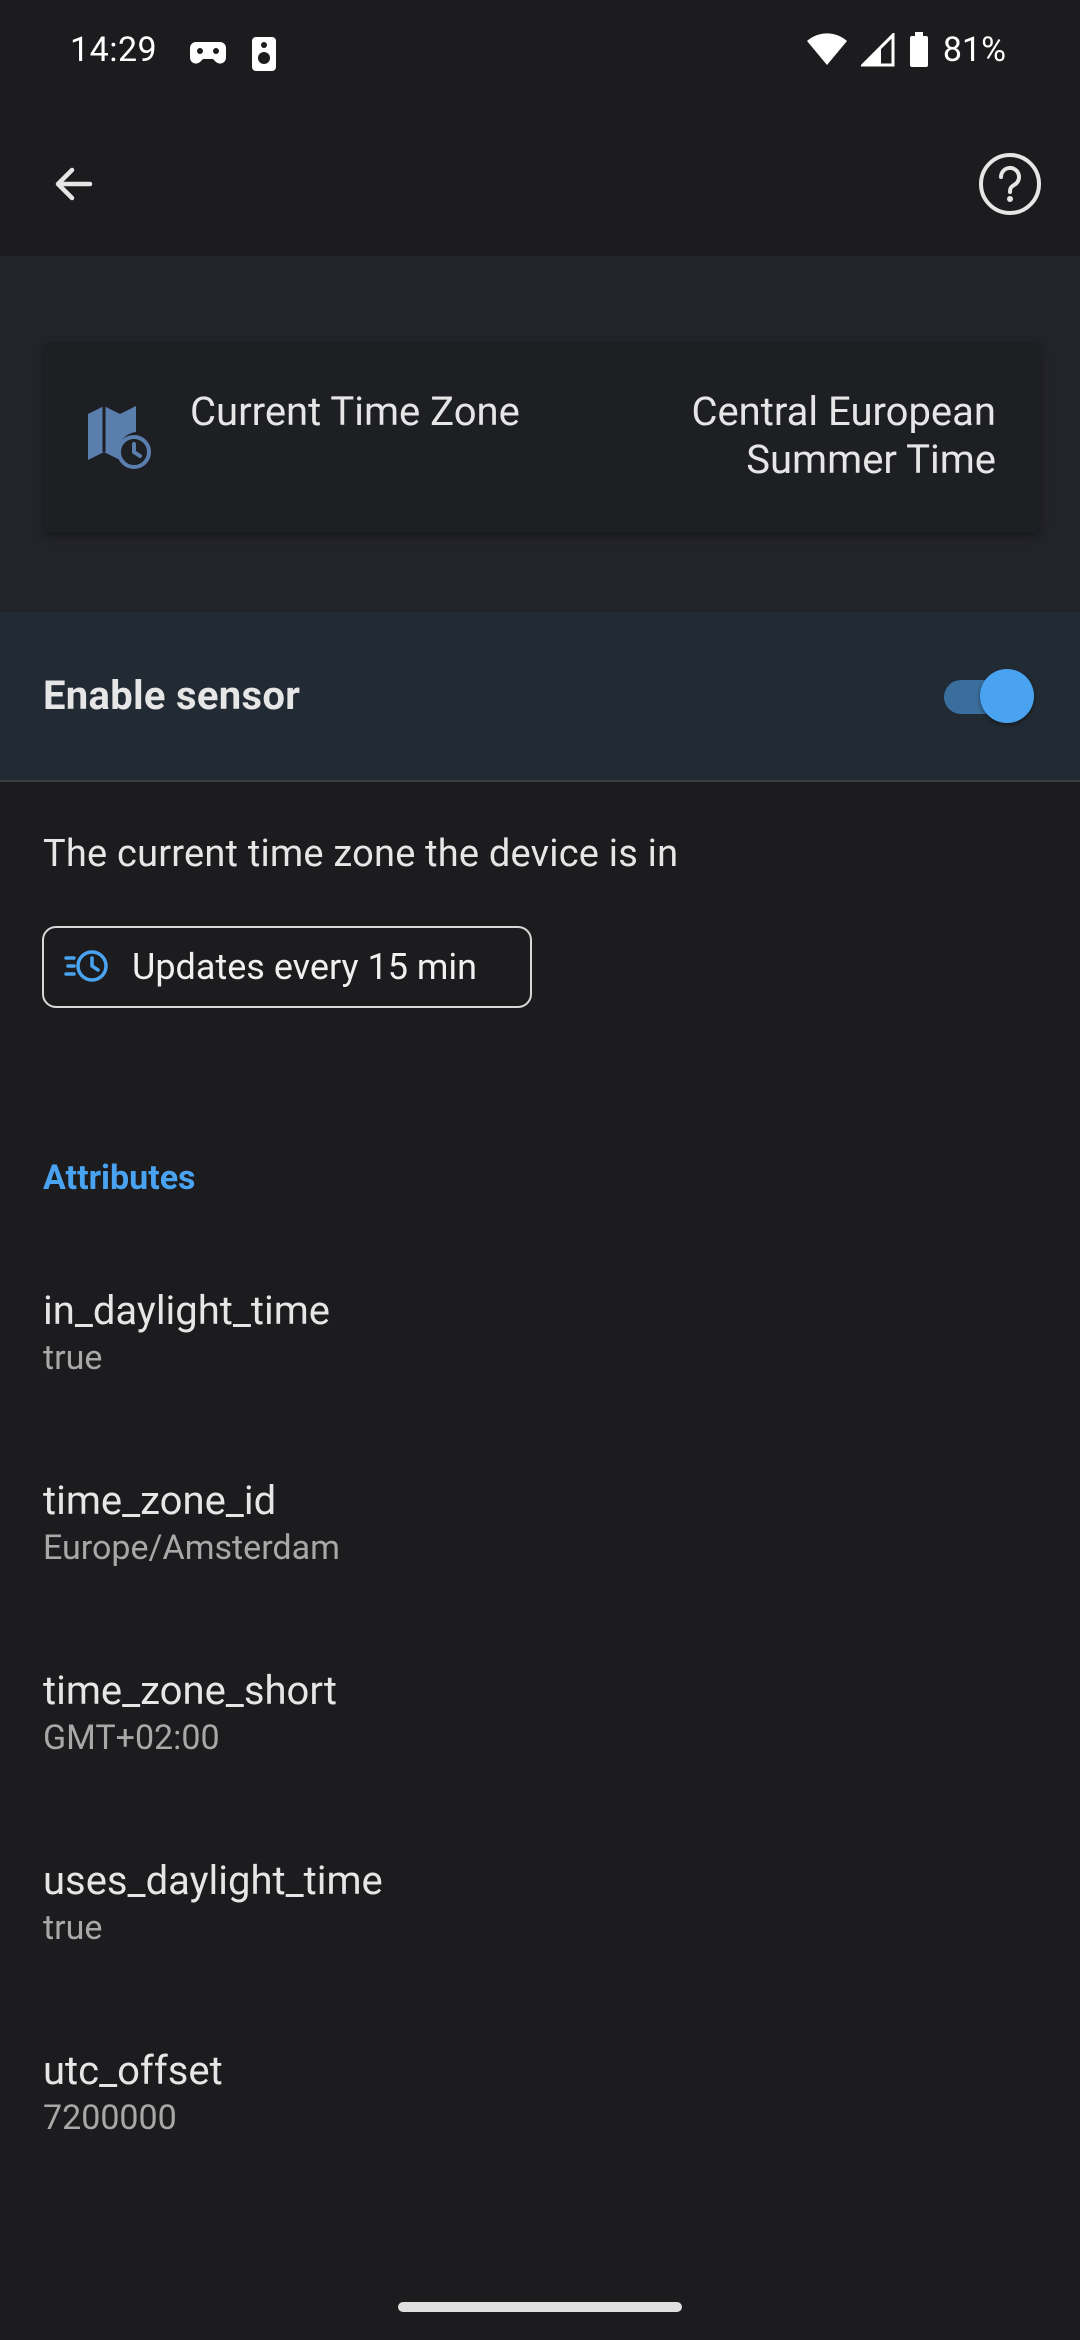 The height and width of the screenshot is (2340, 1080). What do you see at coordinates (843, 435) in the screenshot?
I see `sensor-state: Central European Summer Time` at bounding box center [843, 435].